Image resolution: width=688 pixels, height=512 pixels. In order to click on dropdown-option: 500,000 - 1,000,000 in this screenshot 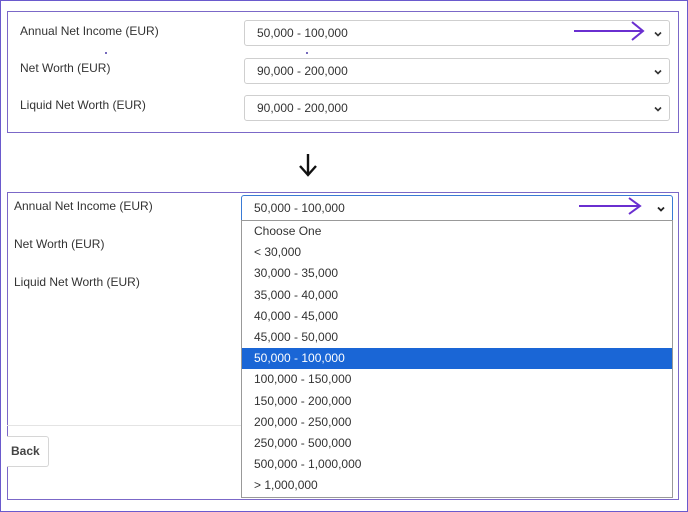, I will do `click(457, 464)`.